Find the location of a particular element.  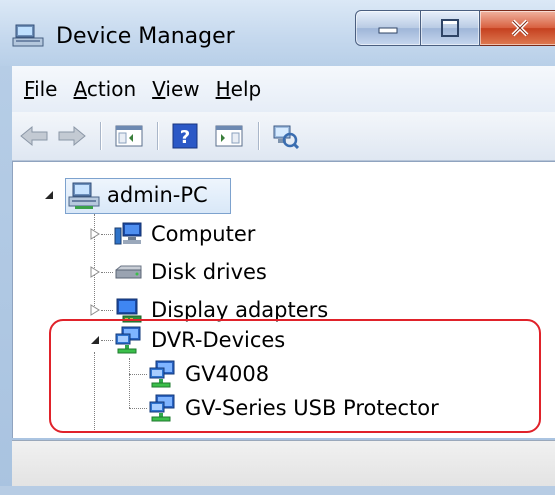

close-icon is located at coordinates (520, 28).